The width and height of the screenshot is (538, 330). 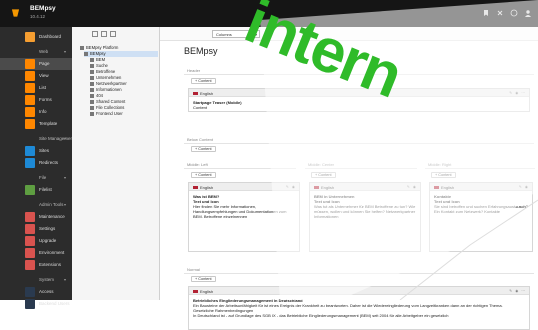 I want to click on module-label: Filelist, so click(x=45, y=189).